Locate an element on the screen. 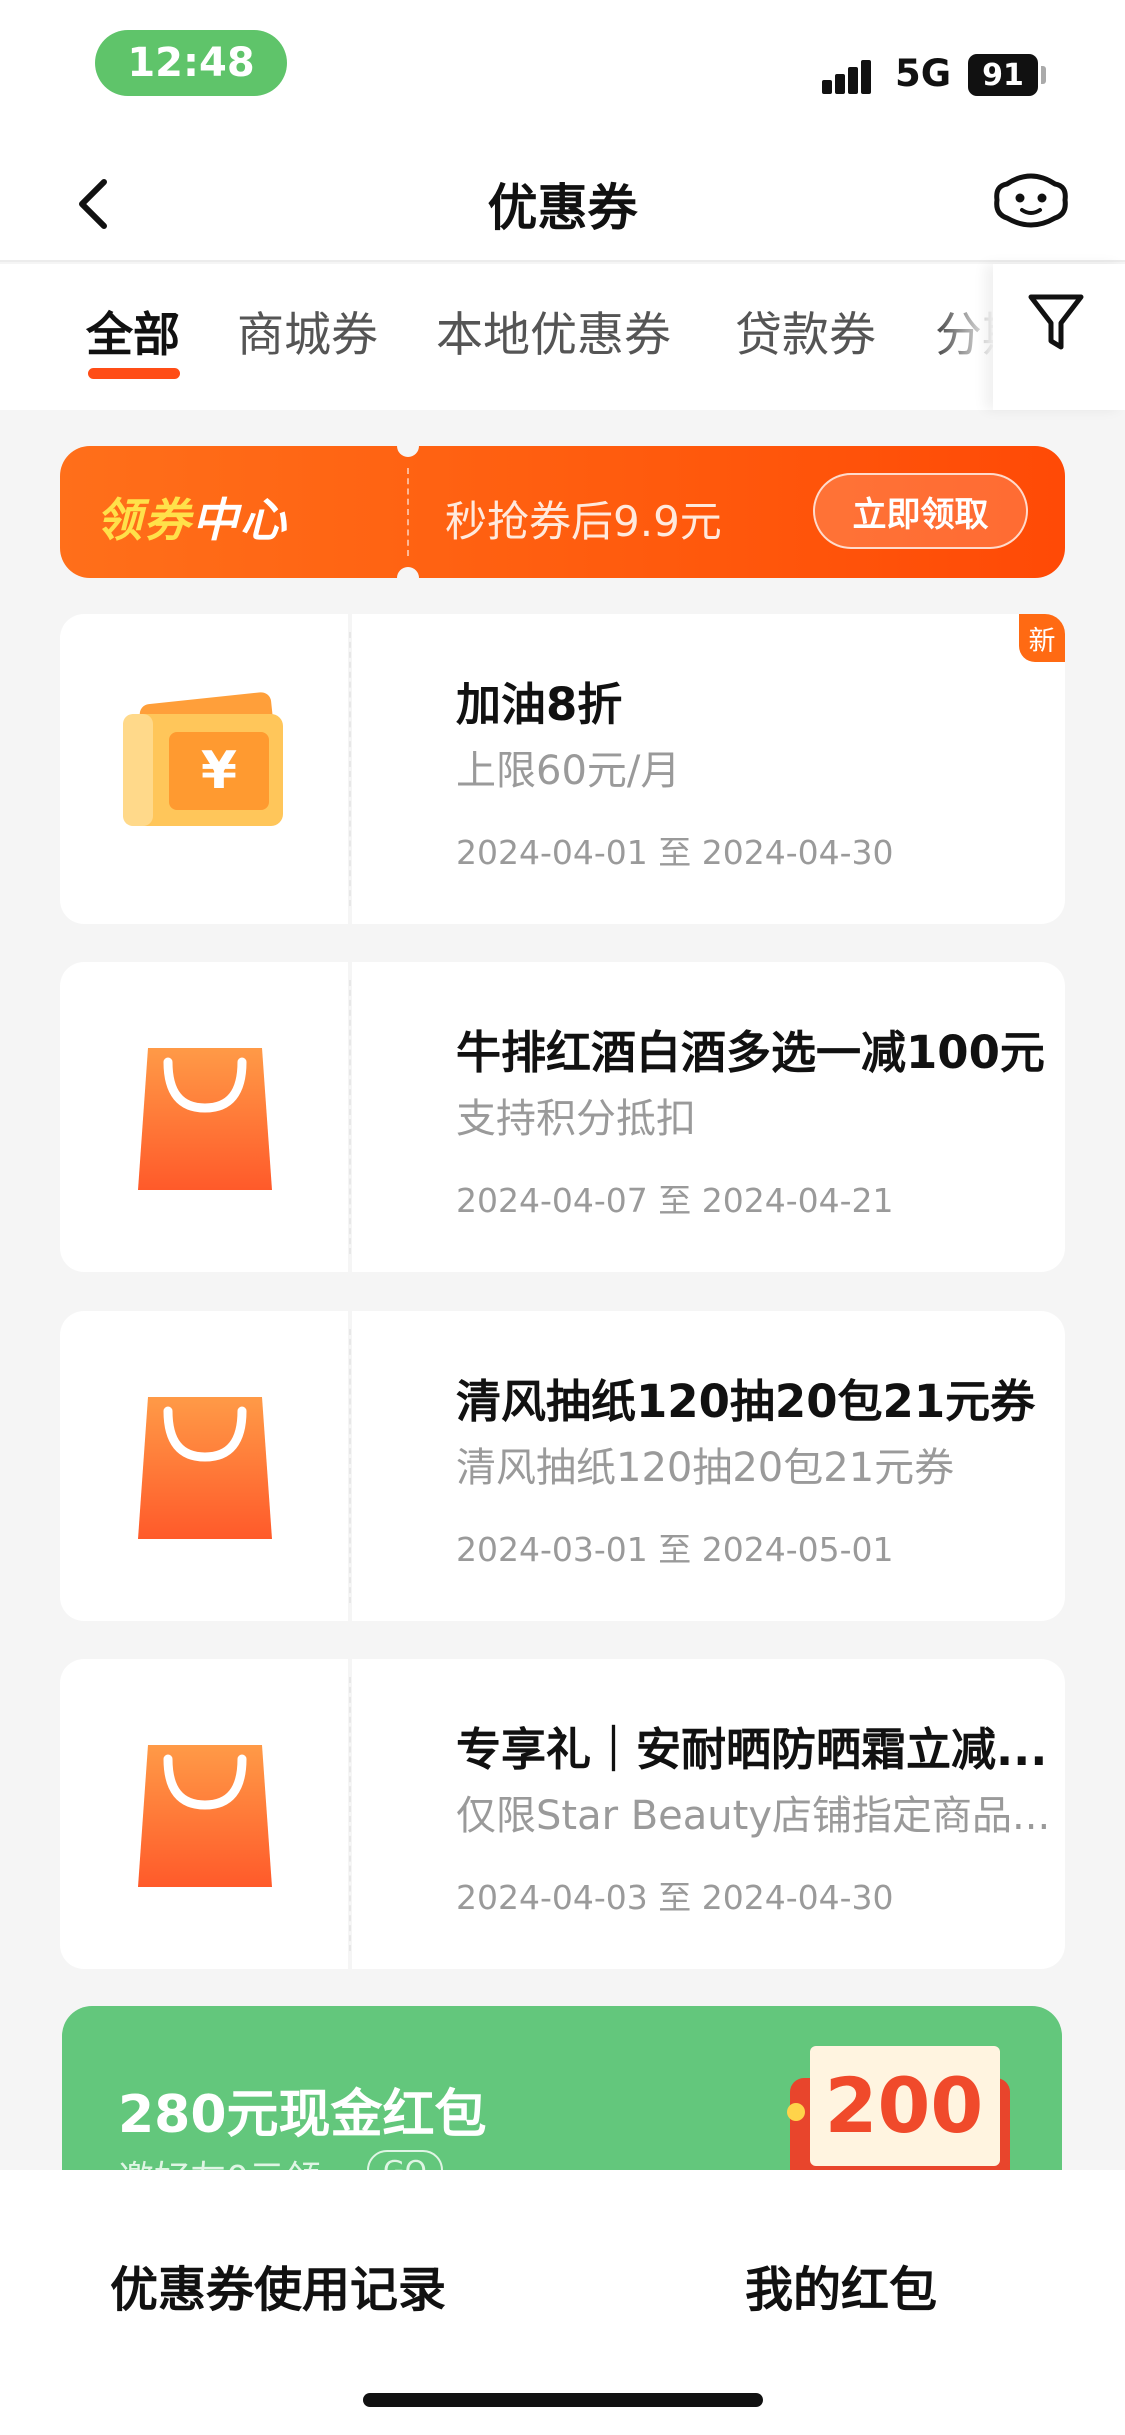 Image resolution: width=1125 pixels, height=2435 pixels. coupon-title: 清风抽纸120抽20包21元券 is located at coordinates (746, 1401).